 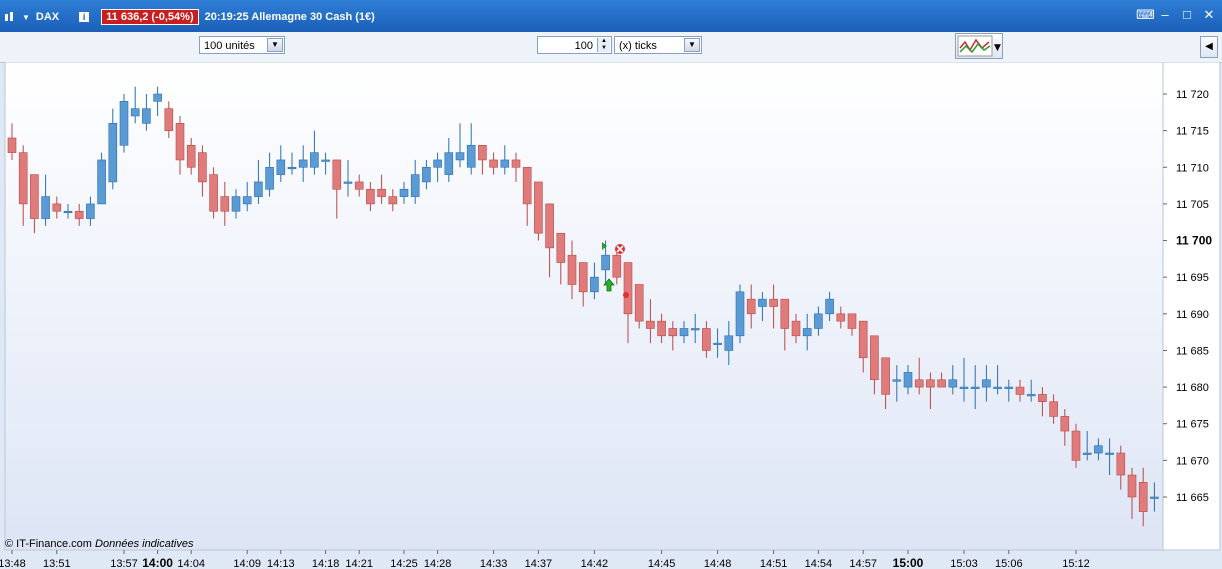 What do you see at coordinates (718, 563) in the screenshot?
I see `x-tick-label: 14:48` at bounding box center [718, 563].